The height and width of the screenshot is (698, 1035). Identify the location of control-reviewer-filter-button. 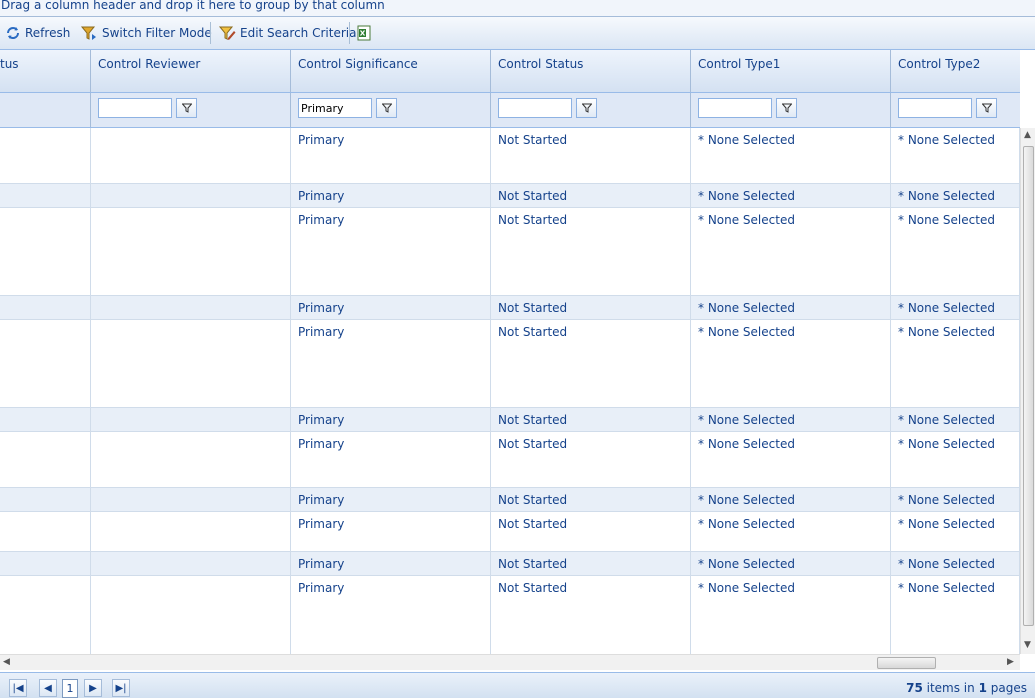
(186, 108).